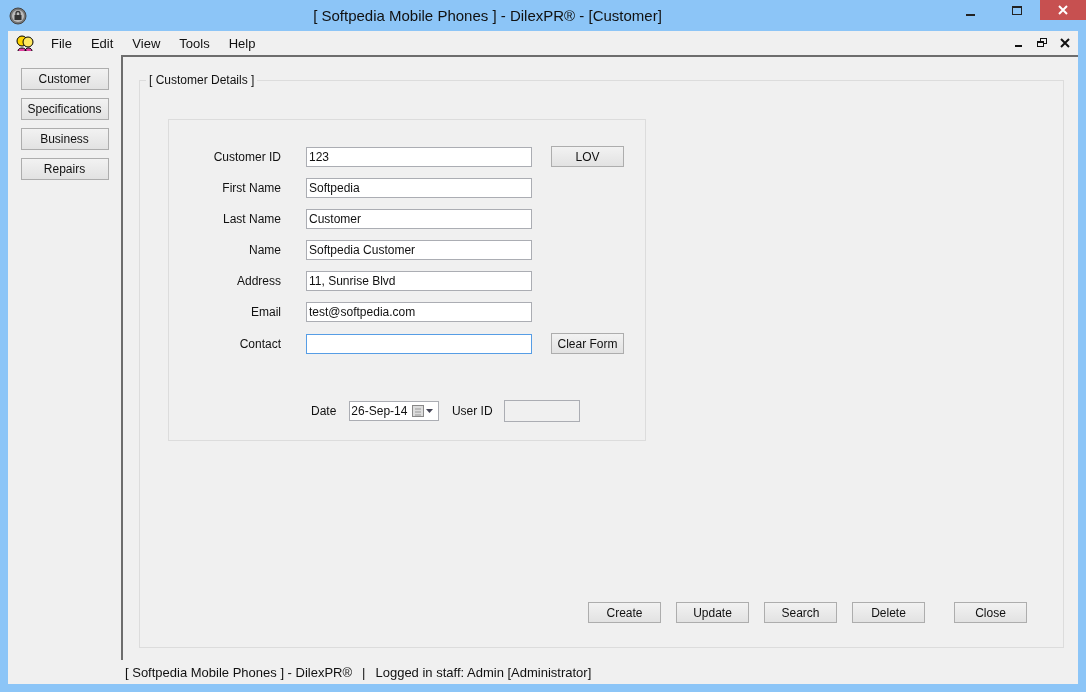  Describe the element at coordinates (990, 612) in the screenshot. I see `action-button: Close` at that location.